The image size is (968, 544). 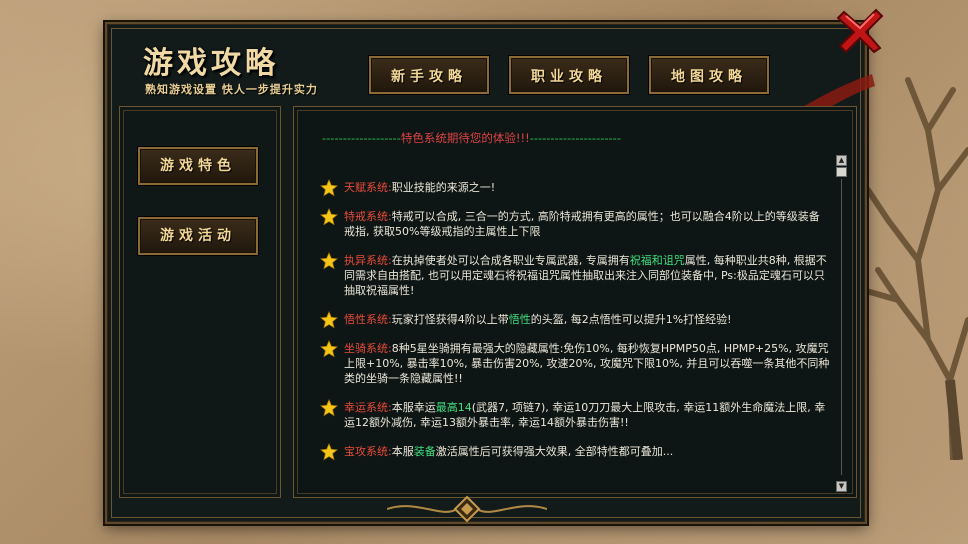 What do you see at coordinates (453, 407) in the screenshot?
I see `entry-highlight: 最高14` at bounding box center [453, 407].